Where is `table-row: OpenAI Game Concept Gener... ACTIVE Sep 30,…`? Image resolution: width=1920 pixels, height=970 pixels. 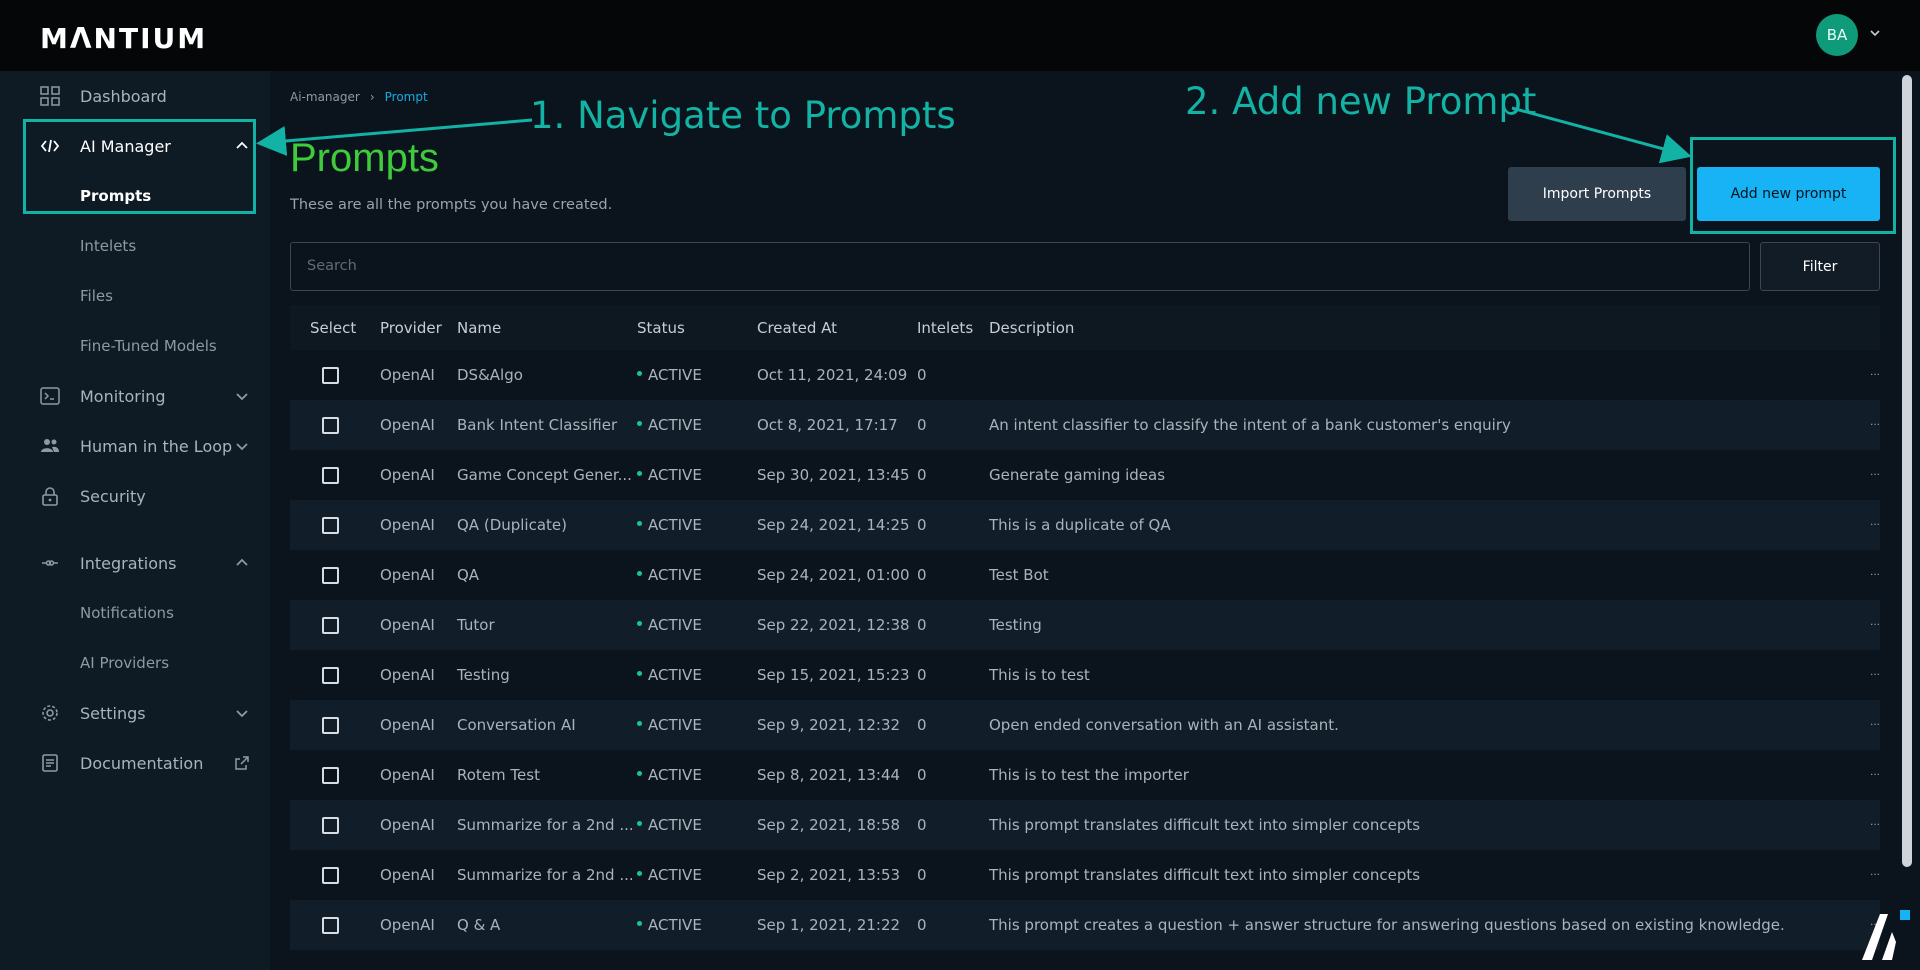 table-row: OpenAI Game Concept Gener... ACTIVE Sep 30,… is located at coordinates (1085, 475).